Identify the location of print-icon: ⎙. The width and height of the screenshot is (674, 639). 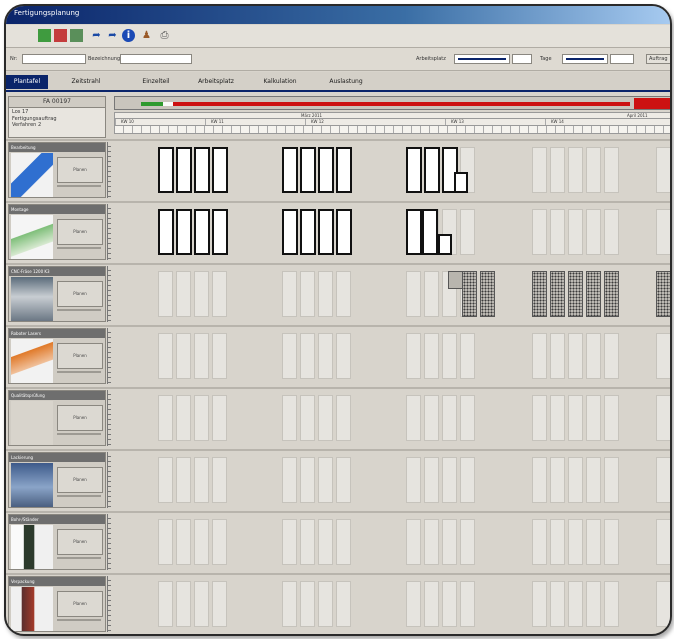
(164, 35).